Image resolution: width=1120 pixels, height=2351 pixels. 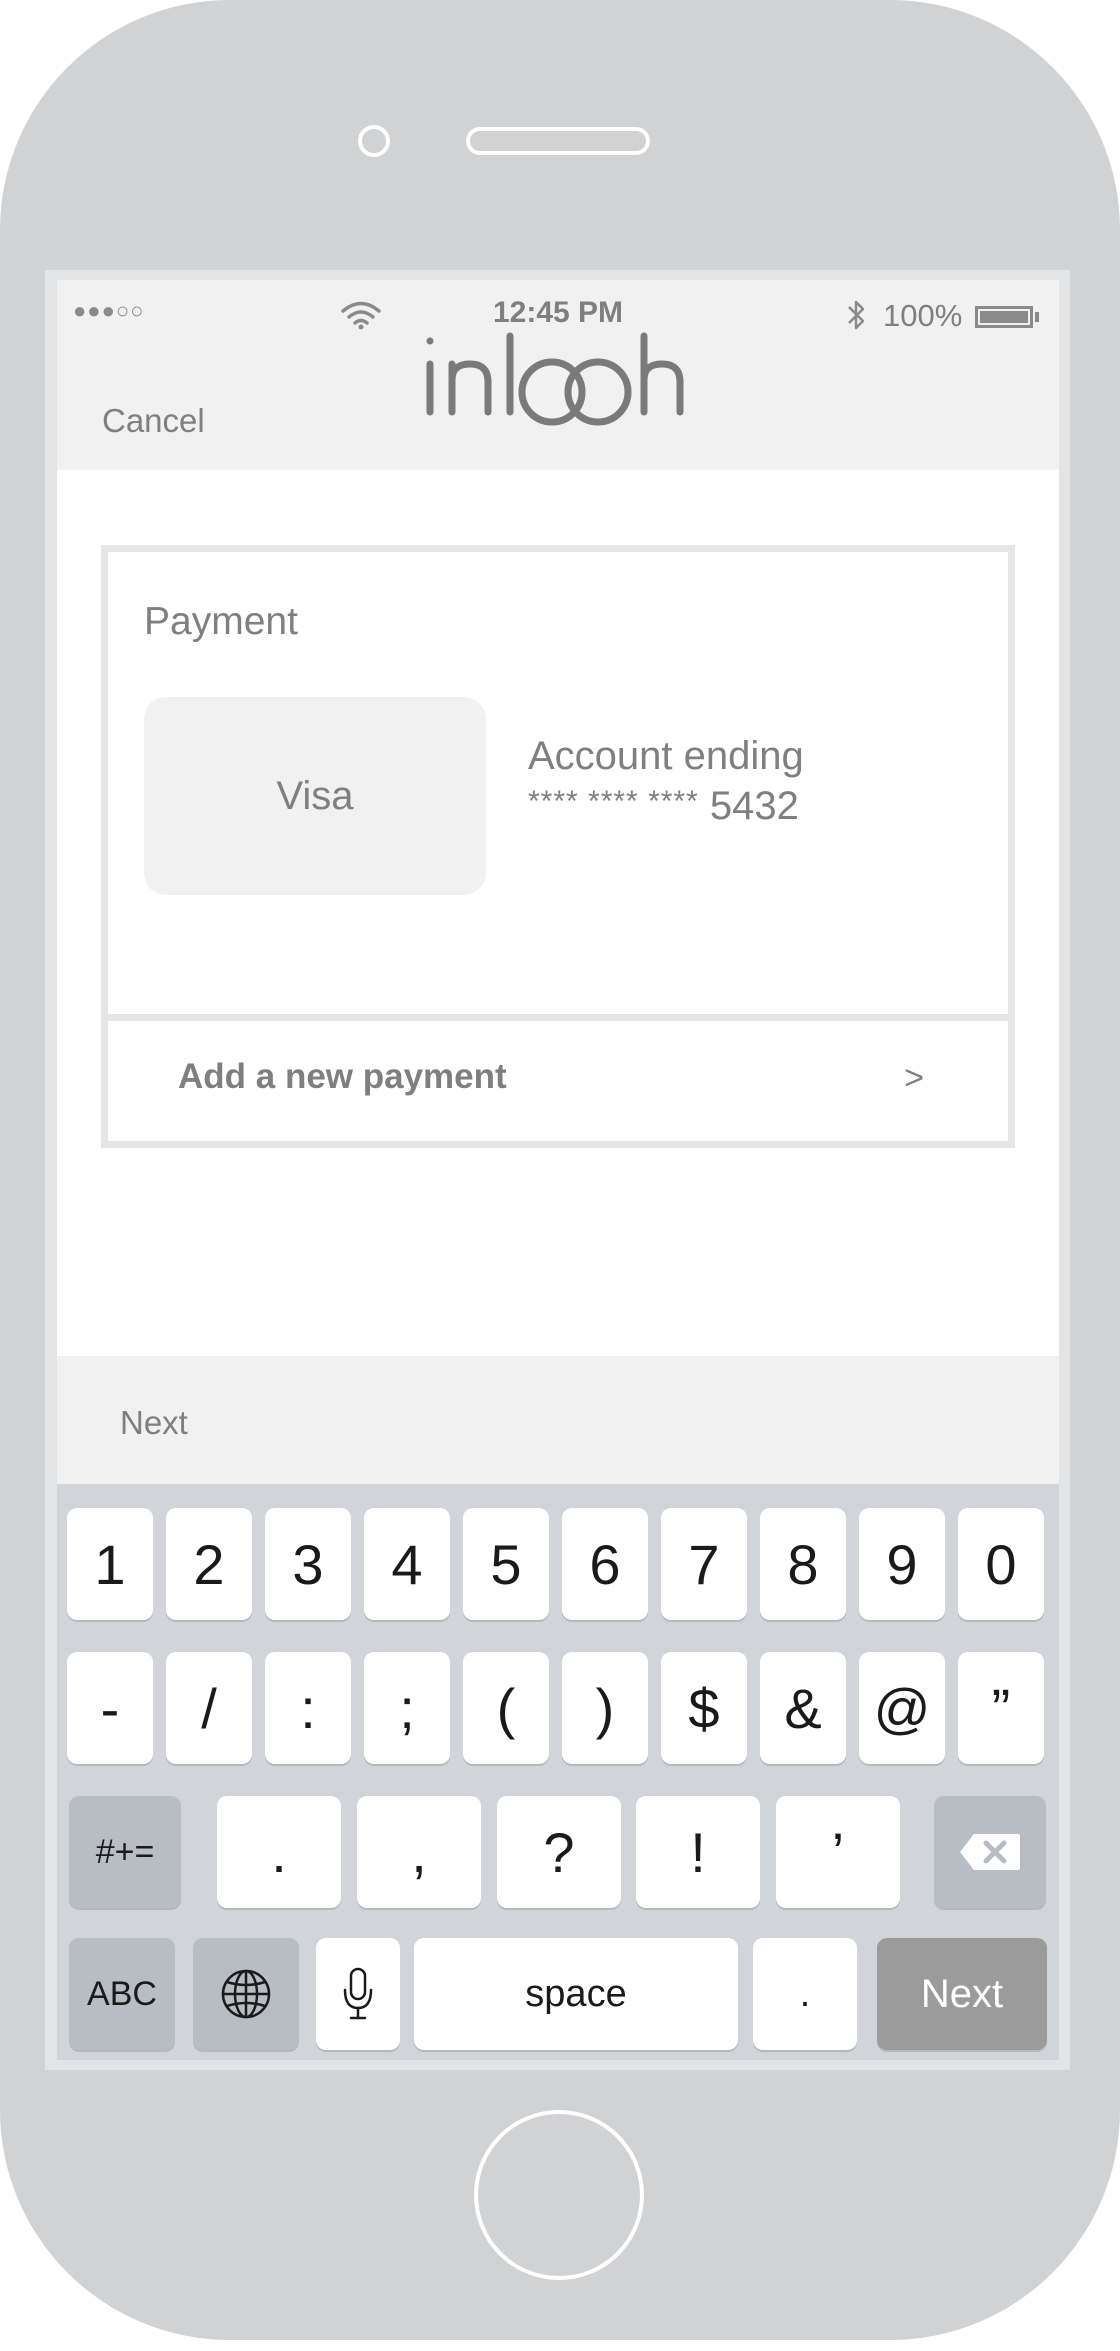 I want to click on key-dollar: $, so click(x=704, y=1708).